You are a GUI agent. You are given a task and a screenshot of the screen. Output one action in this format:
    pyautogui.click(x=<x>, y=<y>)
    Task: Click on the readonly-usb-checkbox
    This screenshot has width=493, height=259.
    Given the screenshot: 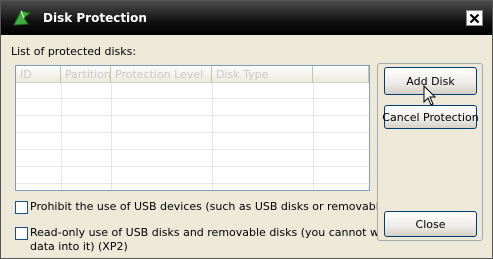 What is the action you would take?
    pyautogui.click(x=21, y=233)
    